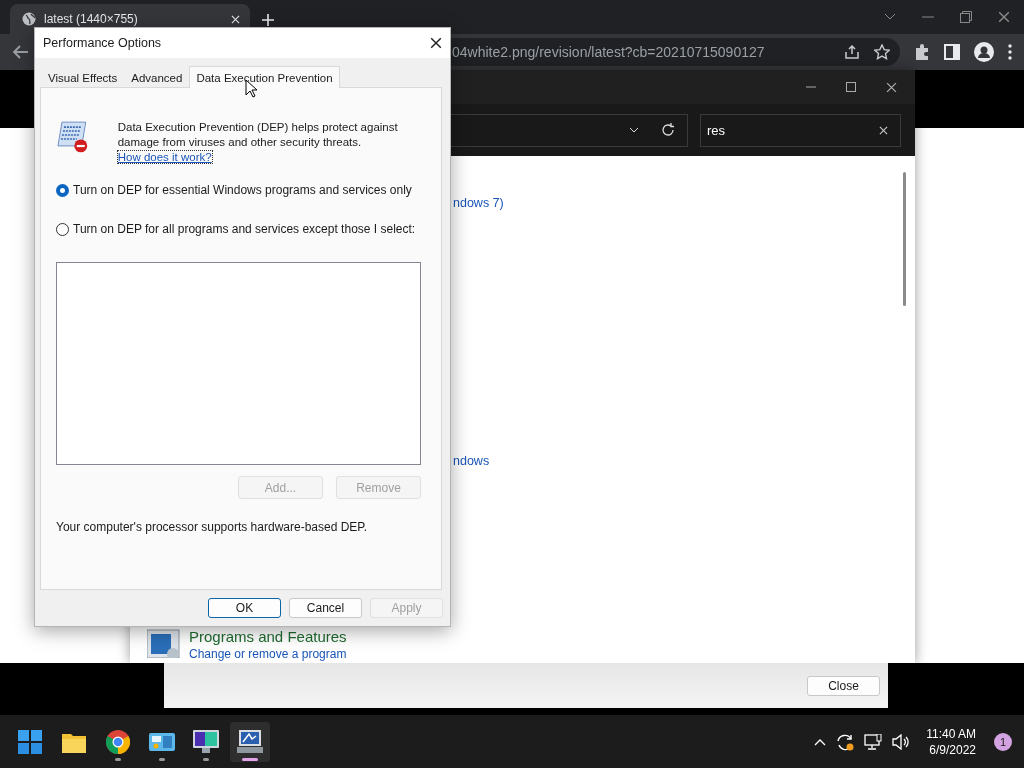 The height and width of the screenshot is (768, 1024). What do you see at coordinates (951, 733) in the screenshot?
I see `time-text: 11:40 AM` at bounding box center [951, 733].